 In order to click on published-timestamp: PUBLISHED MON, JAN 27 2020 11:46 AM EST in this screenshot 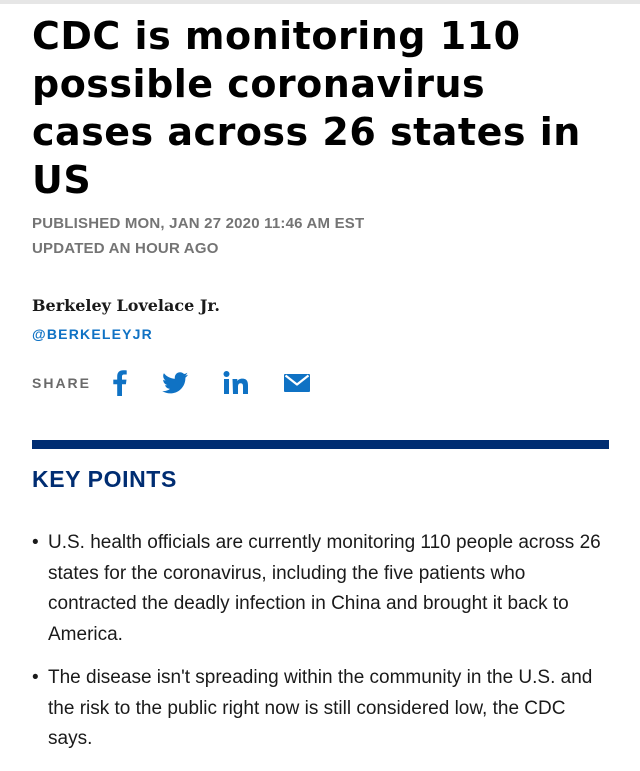, I will do `click(198, 223)`.